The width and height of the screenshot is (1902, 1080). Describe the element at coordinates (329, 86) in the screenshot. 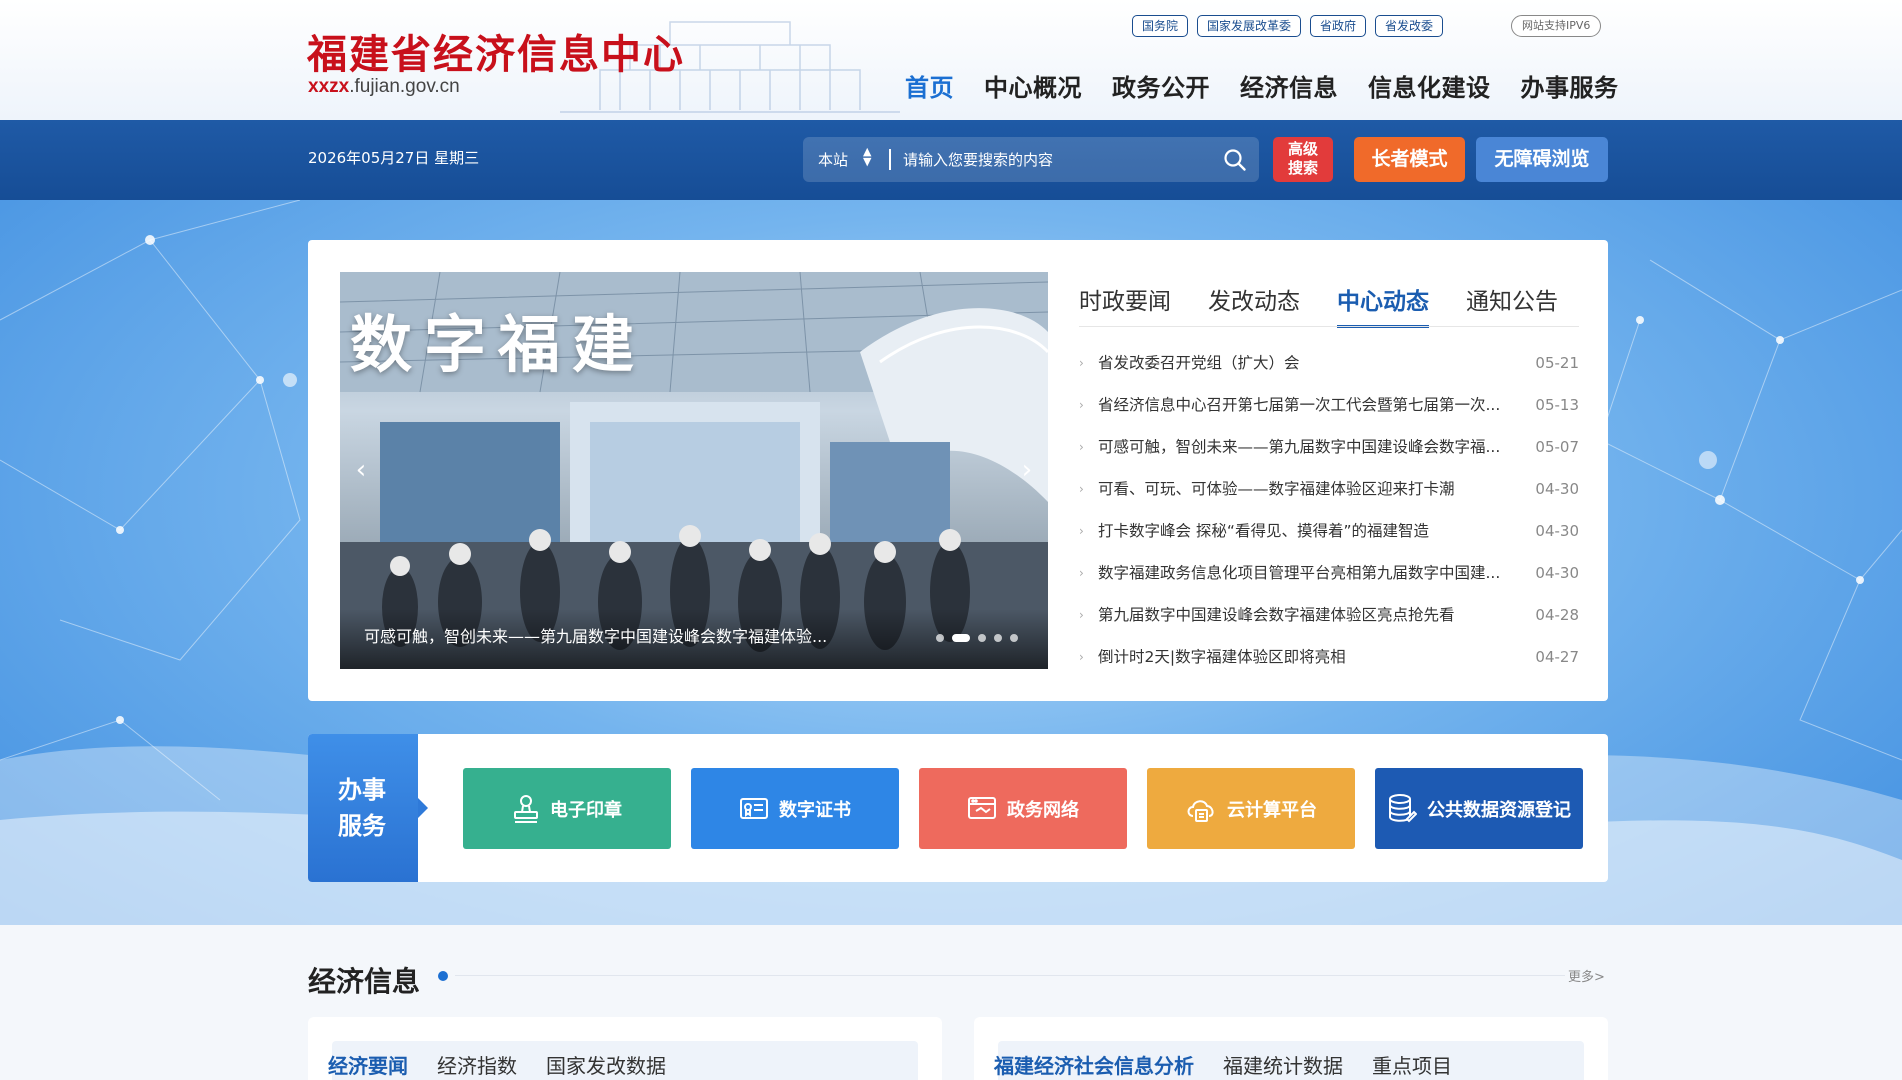

I see `domain-prefix: xxzx` at that location.